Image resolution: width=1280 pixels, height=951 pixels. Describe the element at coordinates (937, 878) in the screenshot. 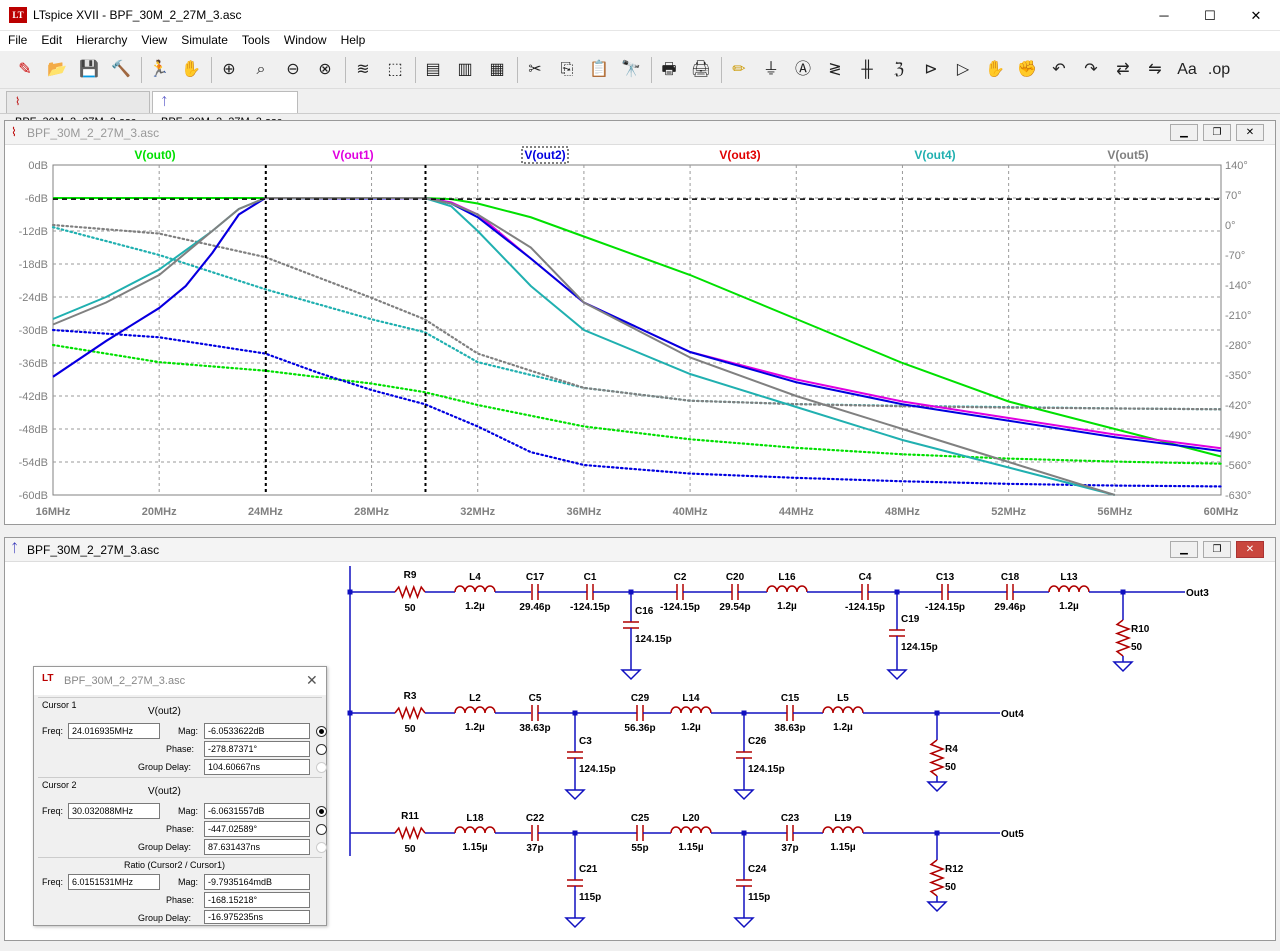

I see `resistor-r12` at that location.